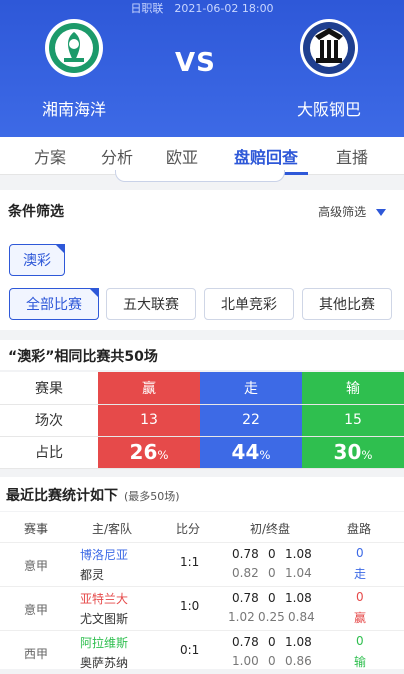  What do you see at coordinates (195, 63) in the screenshot?
I see `vs-label: VS` at bounding box center [195, 63].